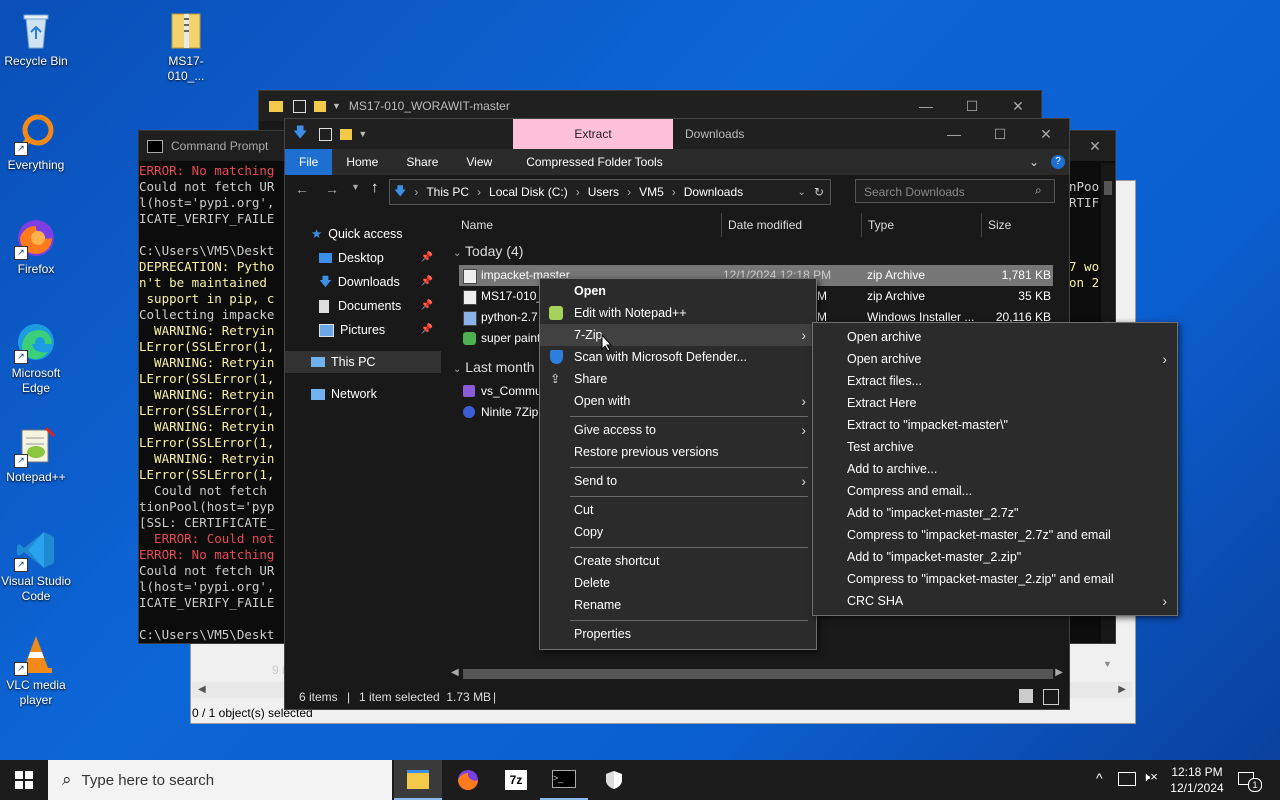 This screenshot has height=800, width=1280. Describe the element at coordinates (363, 258) in the screenshot. I see `nav-desktop: Desktop 📌` at that location.